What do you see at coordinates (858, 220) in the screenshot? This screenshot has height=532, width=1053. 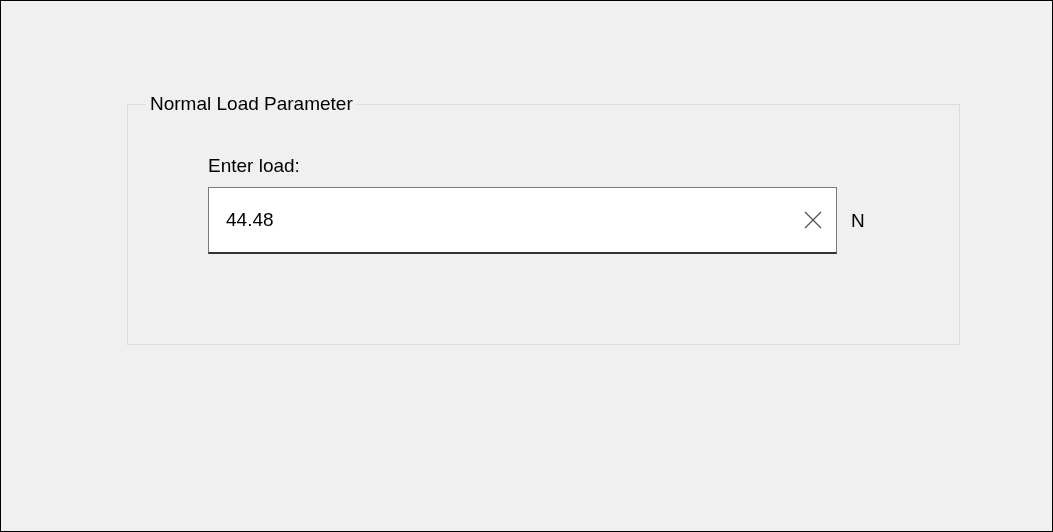 I see `unit-label: N` at bounding box center [858, 220].